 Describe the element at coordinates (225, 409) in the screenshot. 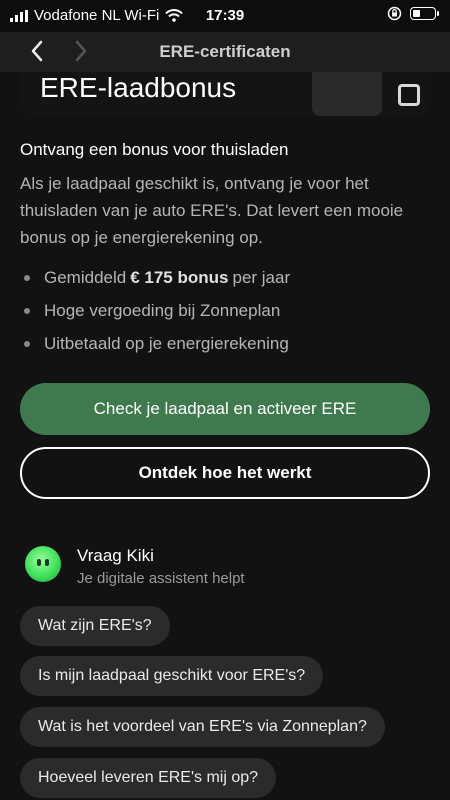

I see `check-laadpaal-button: Check je laadpaal en activeer ERE` at that location.